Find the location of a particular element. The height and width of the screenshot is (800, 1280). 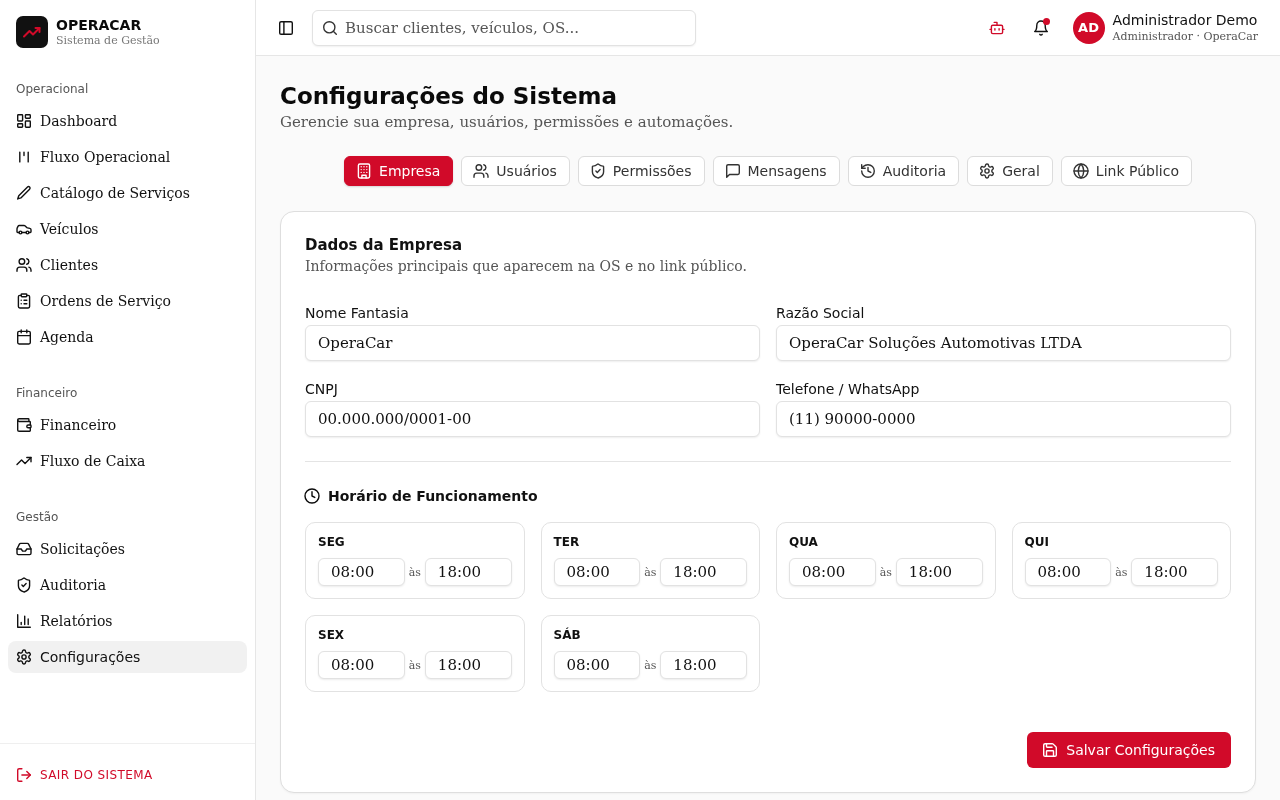

tab: Empresa is located at coordinates (399, 171).